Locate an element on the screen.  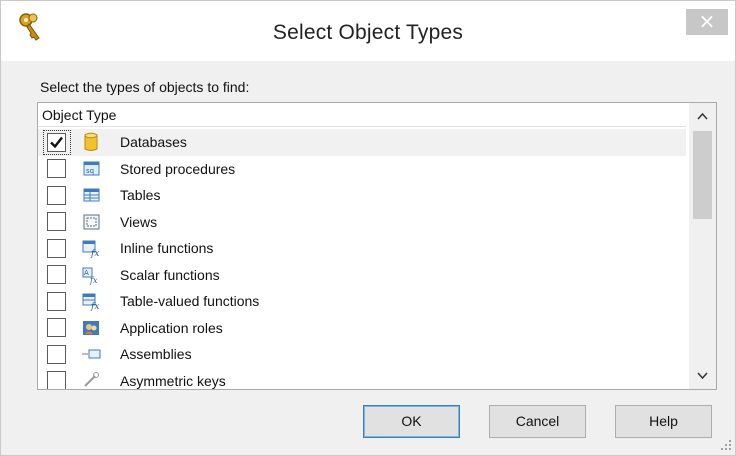
checkbox-assemblies is located at coordinates (56, 354).